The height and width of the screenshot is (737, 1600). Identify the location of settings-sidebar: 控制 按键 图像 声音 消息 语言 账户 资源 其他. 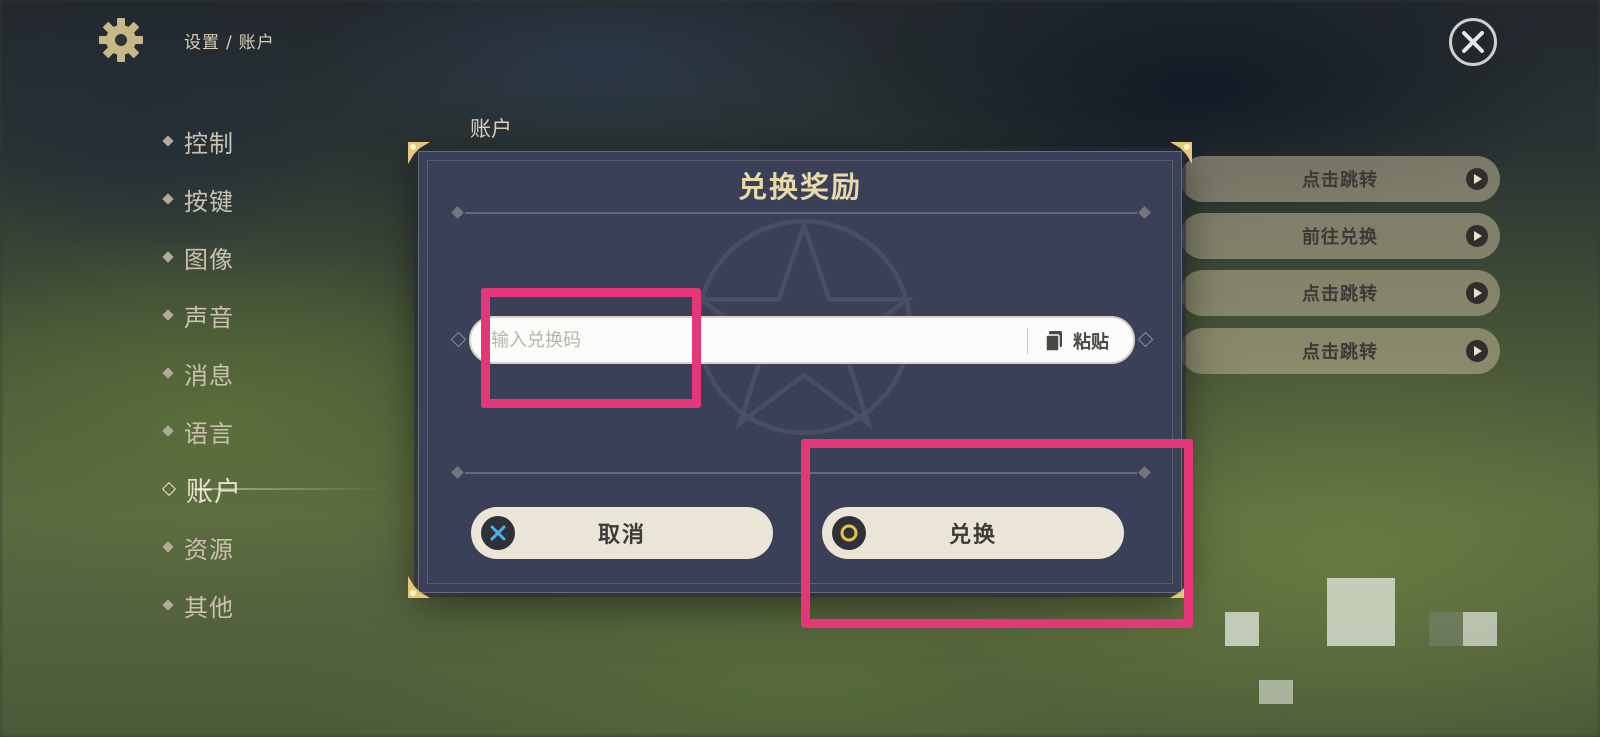
(272, 373).